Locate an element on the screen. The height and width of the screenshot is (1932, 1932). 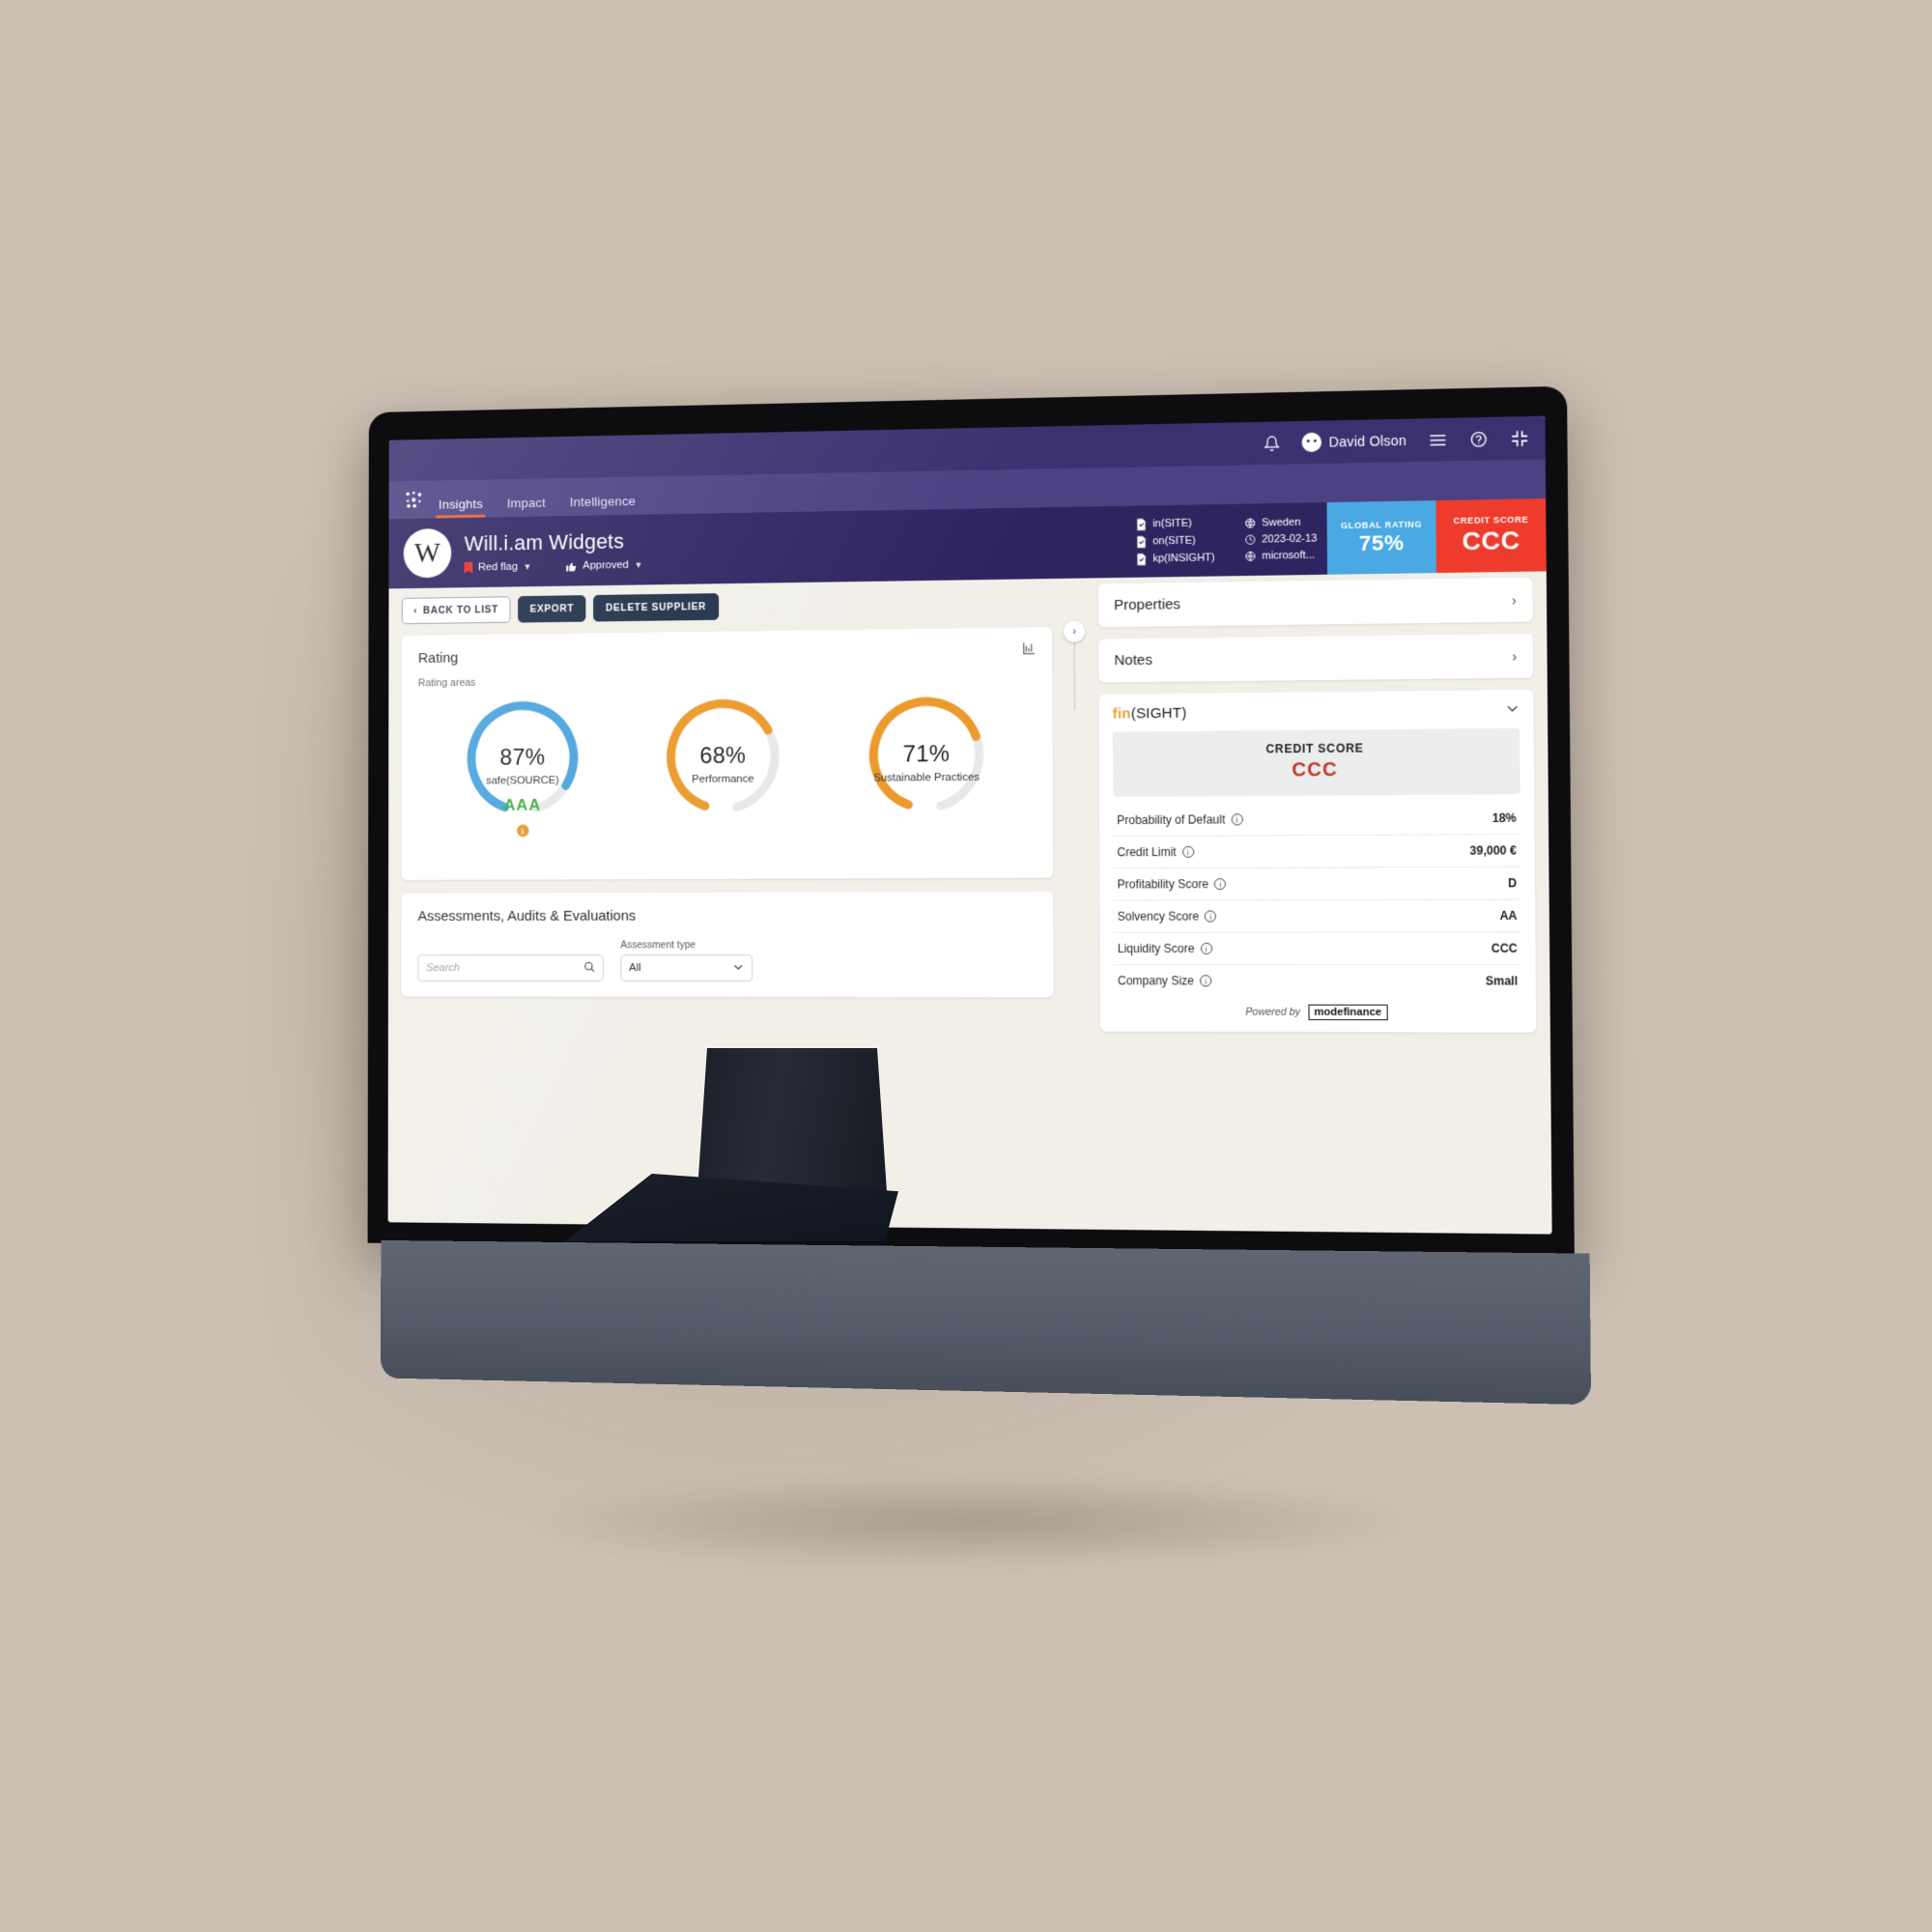
bar-chart-icon is located at coordinates (1029, 649).